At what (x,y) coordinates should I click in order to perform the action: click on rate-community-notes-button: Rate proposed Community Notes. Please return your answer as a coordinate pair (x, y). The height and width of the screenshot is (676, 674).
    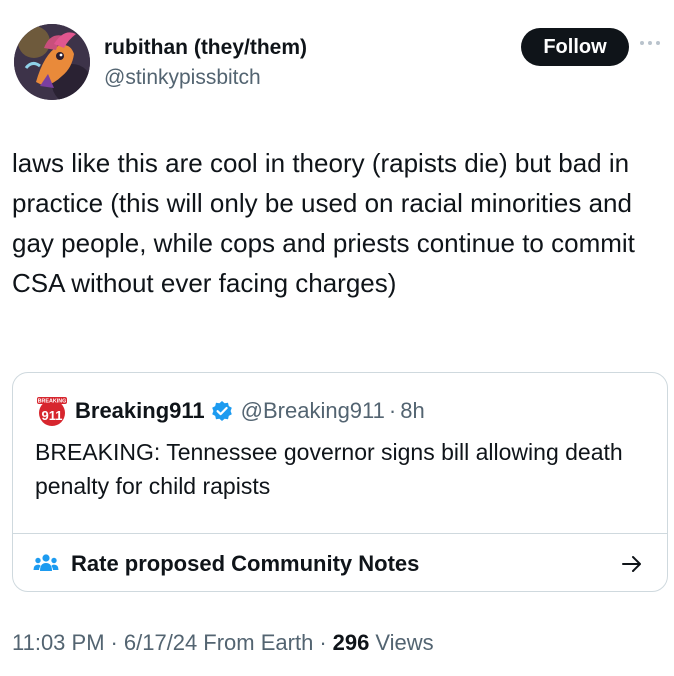
    Looking at the image, I should click on (340, 562).